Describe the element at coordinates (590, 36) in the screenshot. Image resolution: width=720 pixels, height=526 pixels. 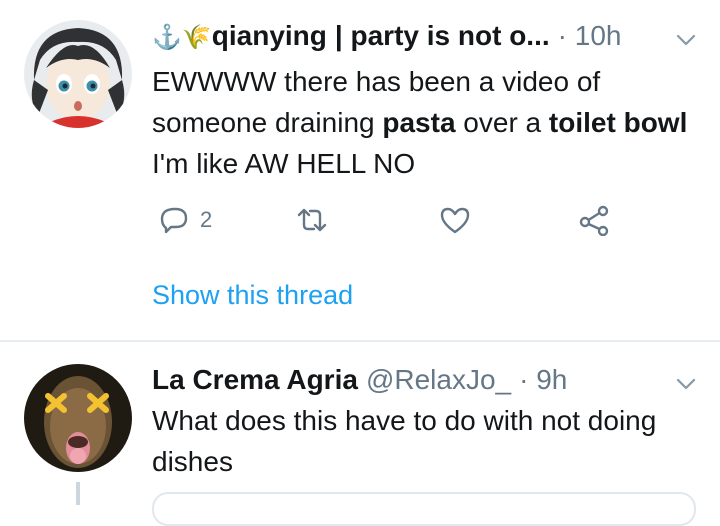
I see `timestamp: · 10h` at that location.